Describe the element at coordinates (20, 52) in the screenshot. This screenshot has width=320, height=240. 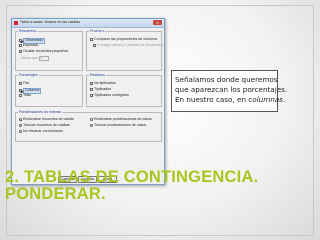
I see `hide-small-counts-checkbox` at that location.